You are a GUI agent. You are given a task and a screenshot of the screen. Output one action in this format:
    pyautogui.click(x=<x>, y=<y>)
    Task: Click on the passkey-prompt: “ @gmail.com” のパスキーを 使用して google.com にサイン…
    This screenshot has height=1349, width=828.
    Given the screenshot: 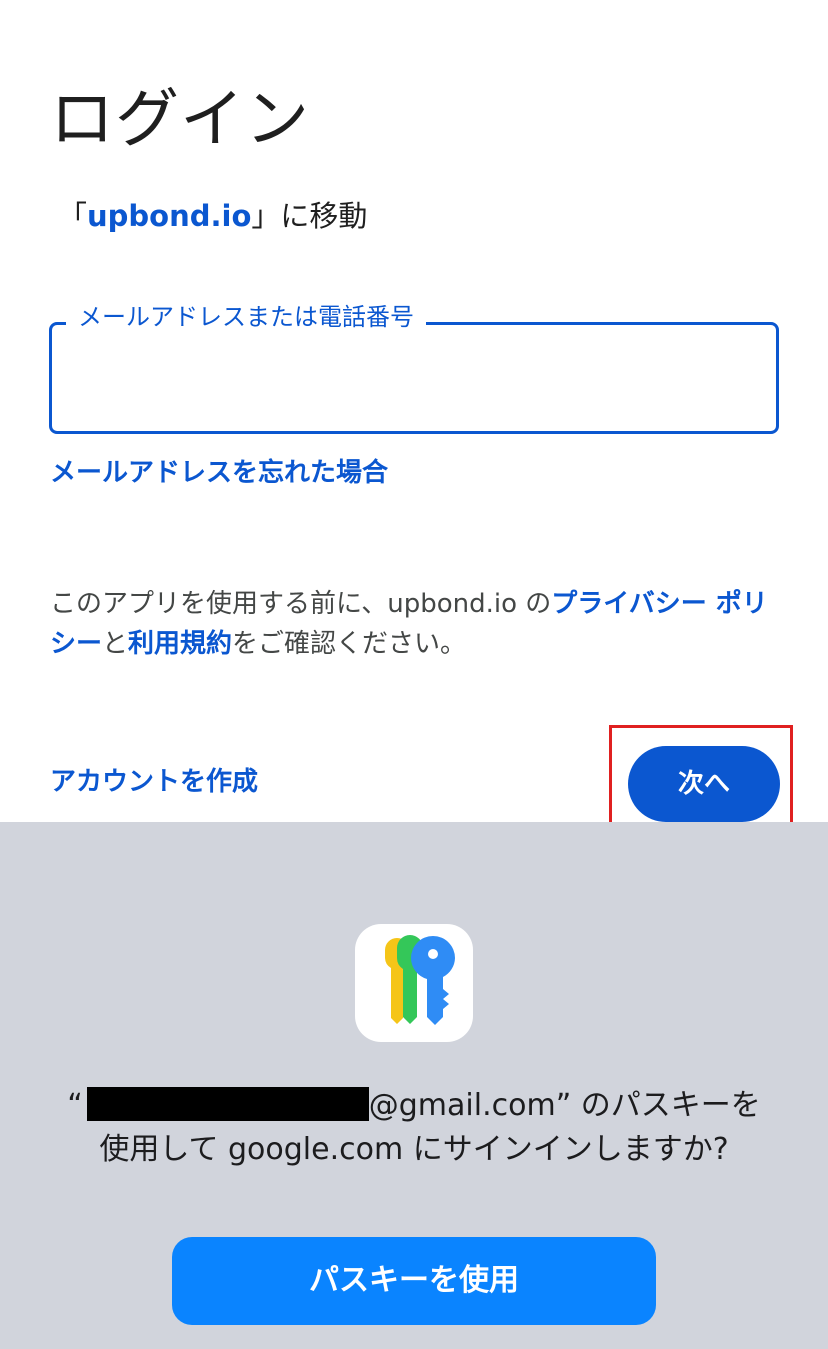 What is the action you would take?
    pyautogui.click(x=414, y=1128)
    